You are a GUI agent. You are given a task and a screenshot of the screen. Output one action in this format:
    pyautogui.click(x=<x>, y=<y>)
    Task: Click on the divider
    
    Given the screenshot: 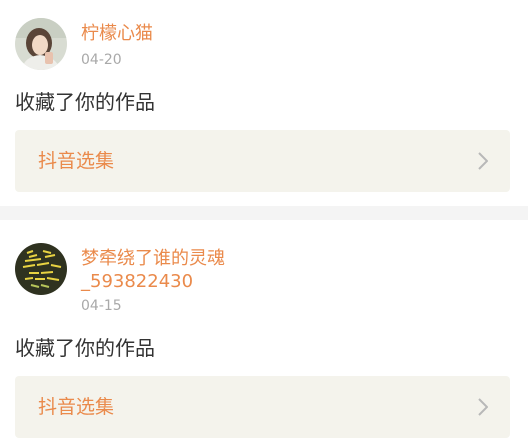 What is the action you would take?
    pyautogui.click(x=264, y=213)
    